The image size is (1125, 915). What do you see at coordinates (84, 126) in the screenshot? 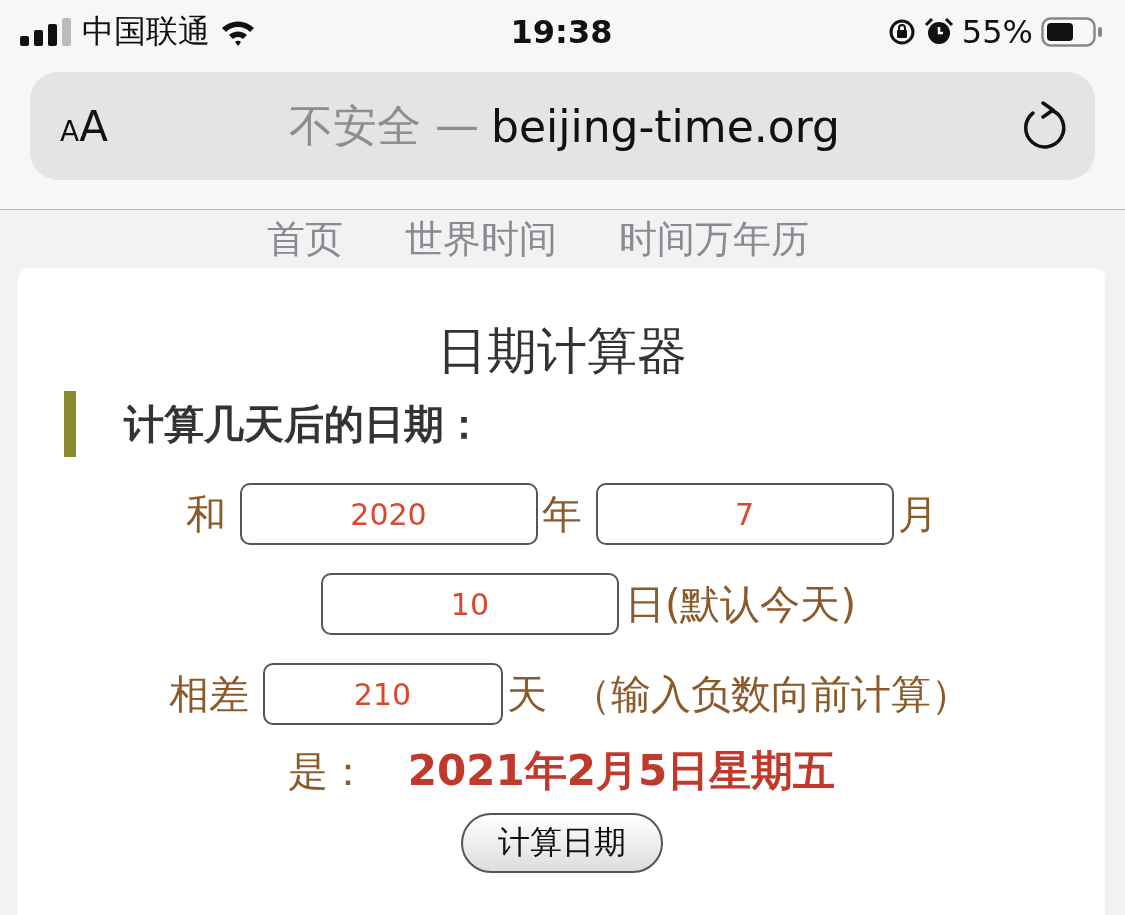
I see `text-size-button: AA` at bounding box center [84, 126].